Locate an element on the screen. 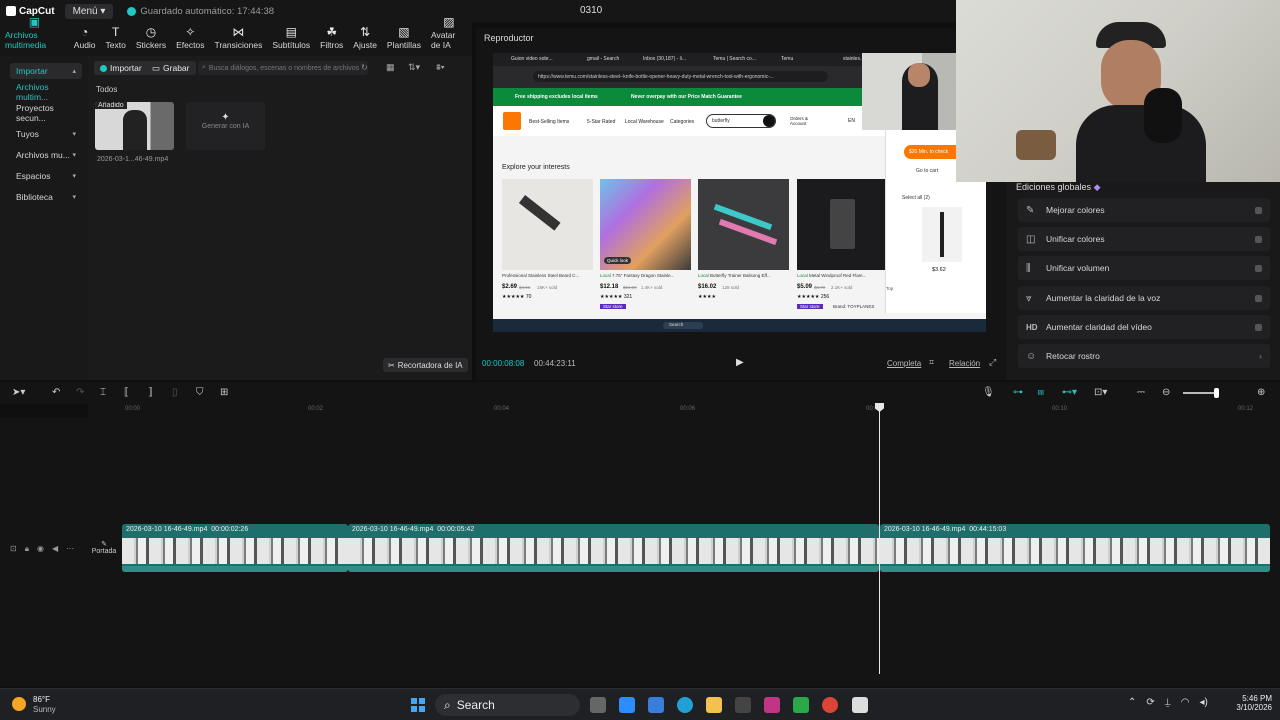  microphone-icon: 🎙︎ is located at coordinates (988, 392).